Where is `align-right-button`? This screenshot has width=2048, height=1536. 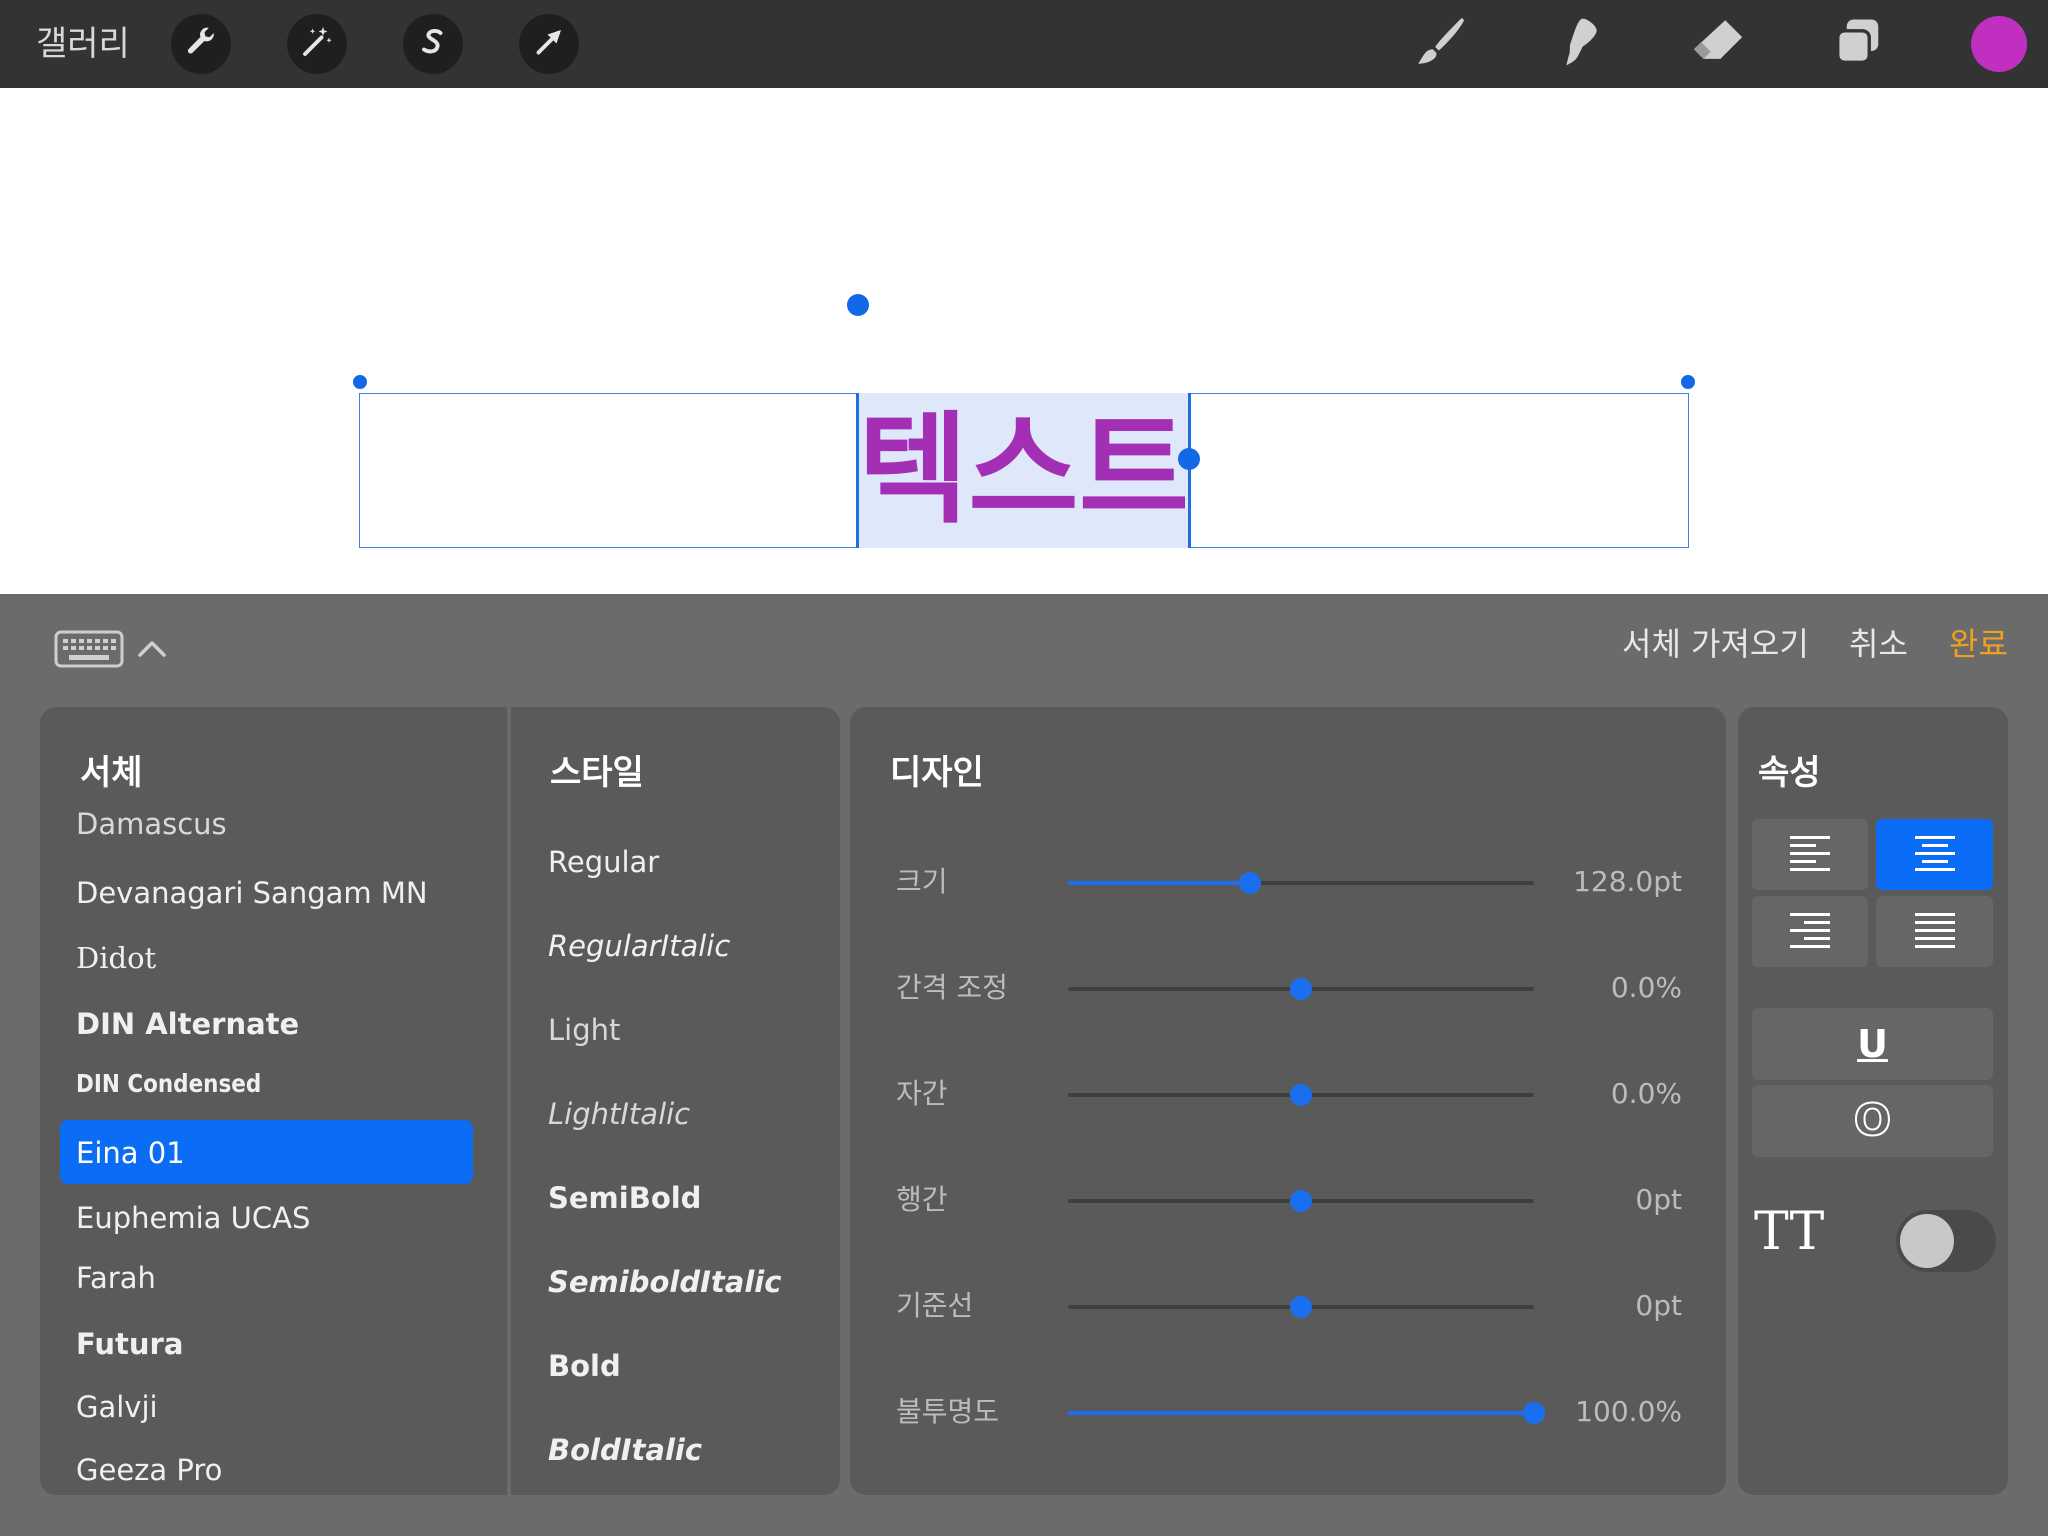
align-right-button is located at coordinates (1810, 931).